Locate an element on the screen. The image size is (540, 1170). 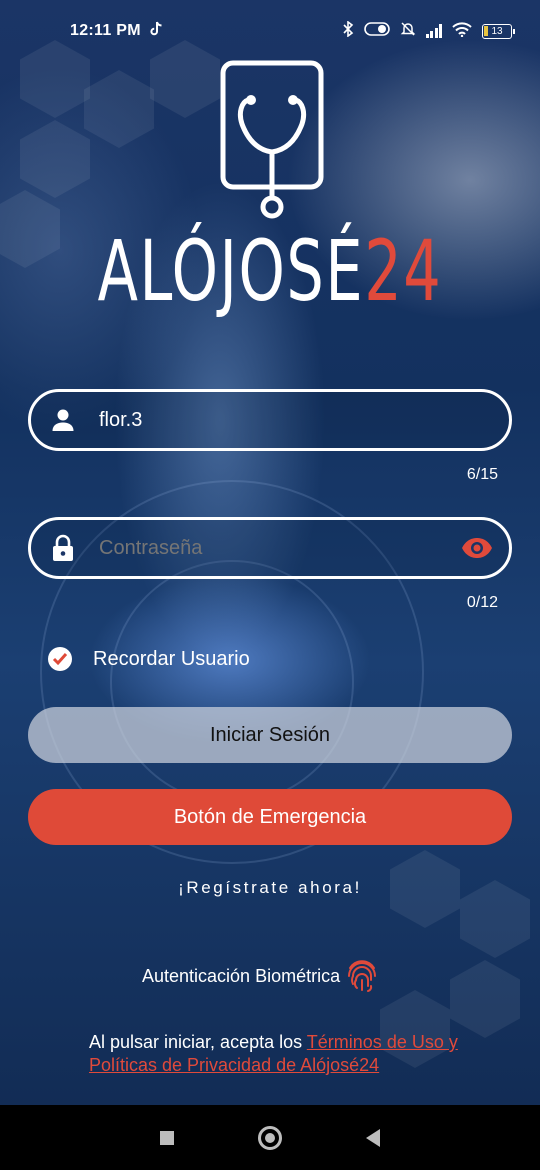
recents-square-icon is located at coordinates (167, 1137).